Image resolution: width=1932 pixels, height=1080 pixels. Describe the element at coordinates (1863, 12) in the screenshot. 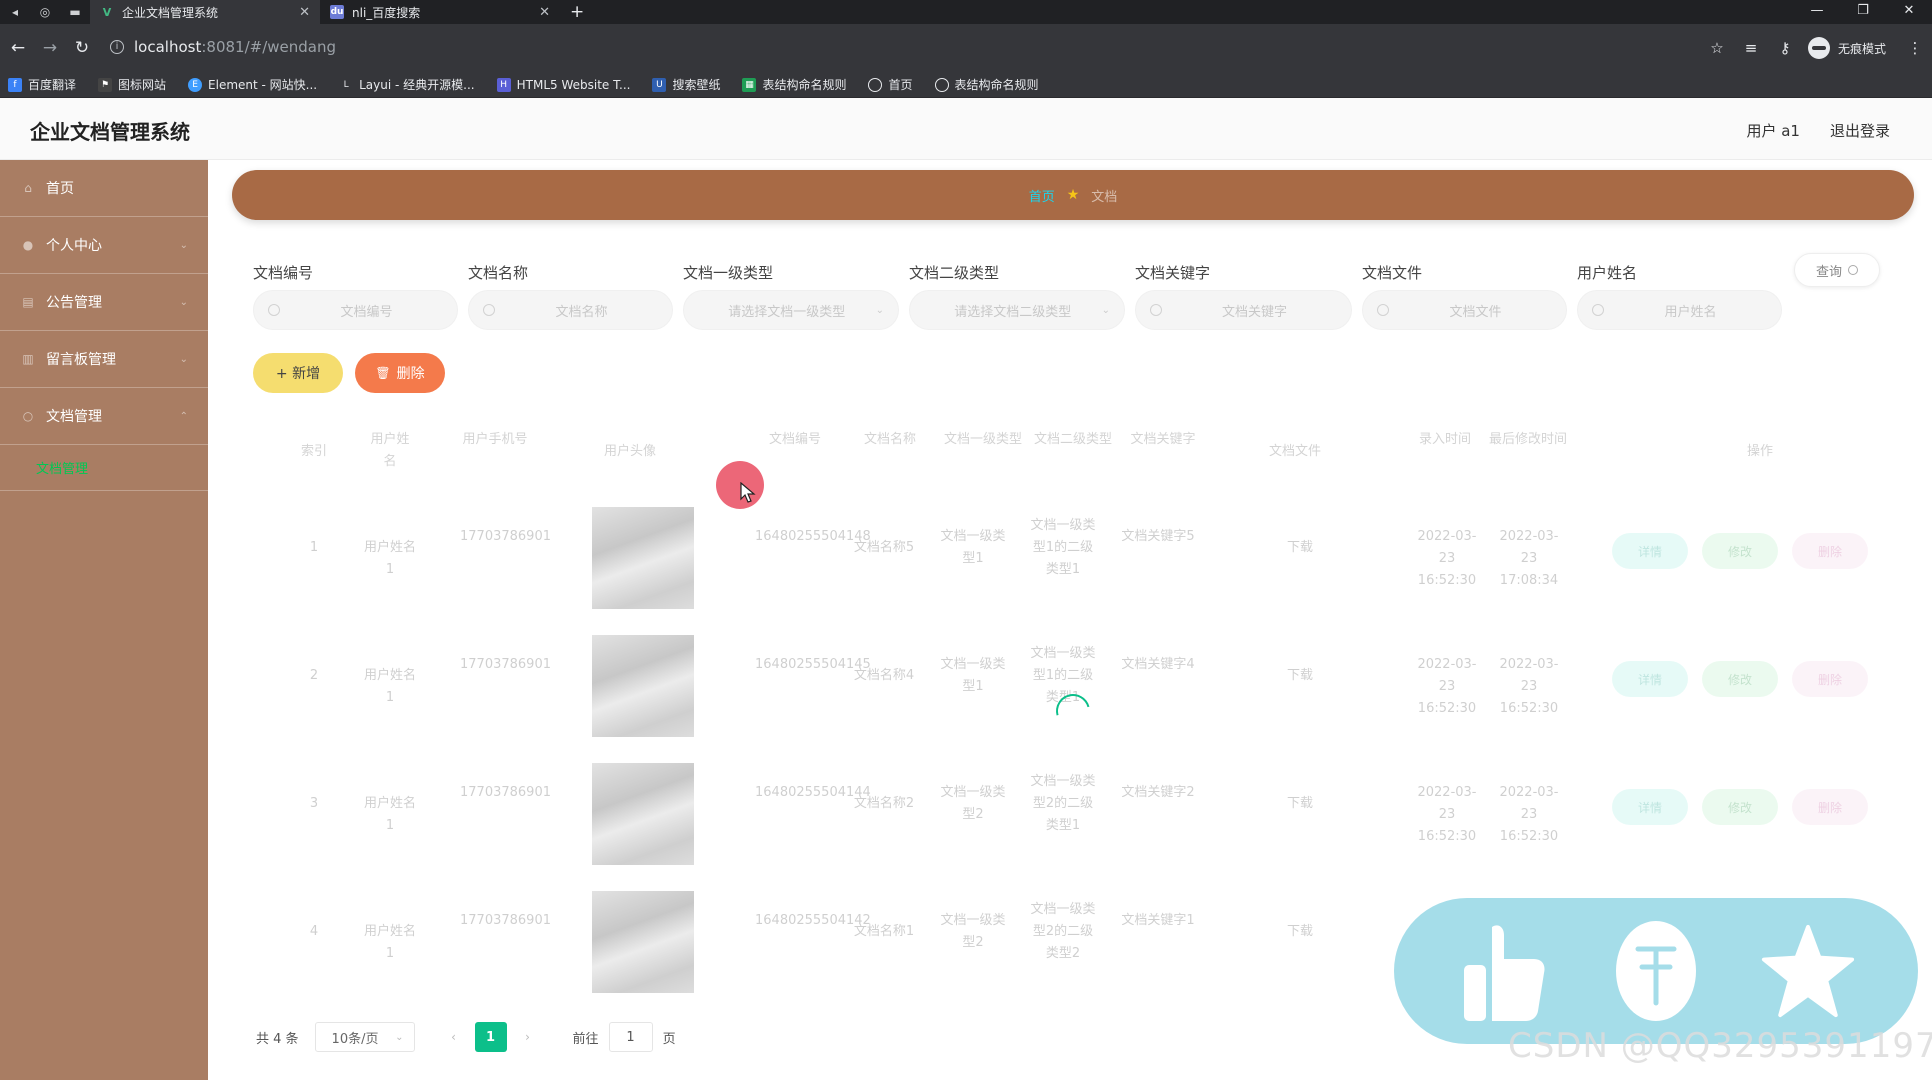

I see `restore-icon: ❐` at that location.